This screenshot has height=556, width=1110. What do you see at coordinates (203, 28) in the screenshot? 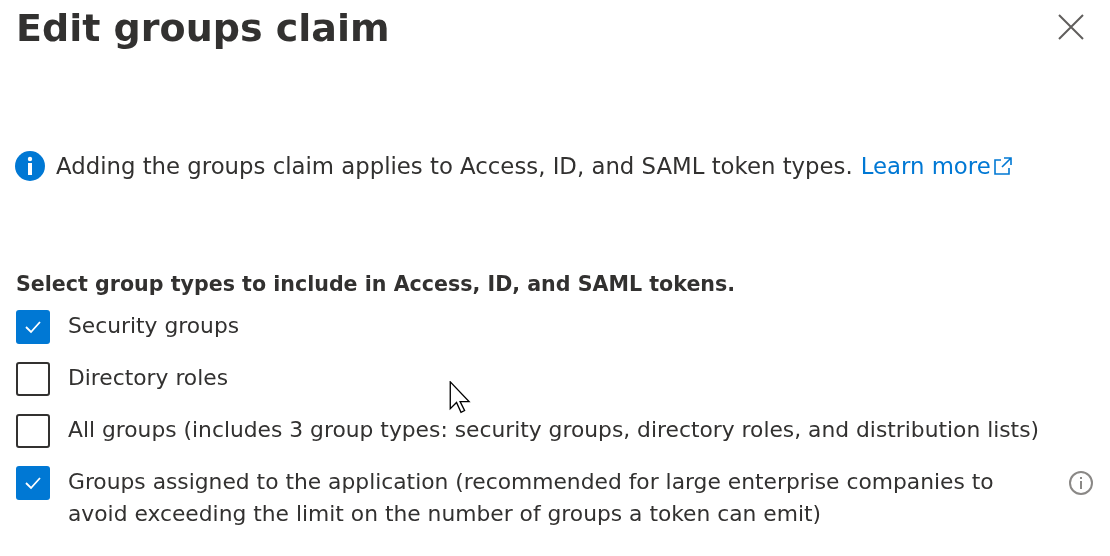
I see `panel-title: Edit groups claim` at bounding box center [203, 28].